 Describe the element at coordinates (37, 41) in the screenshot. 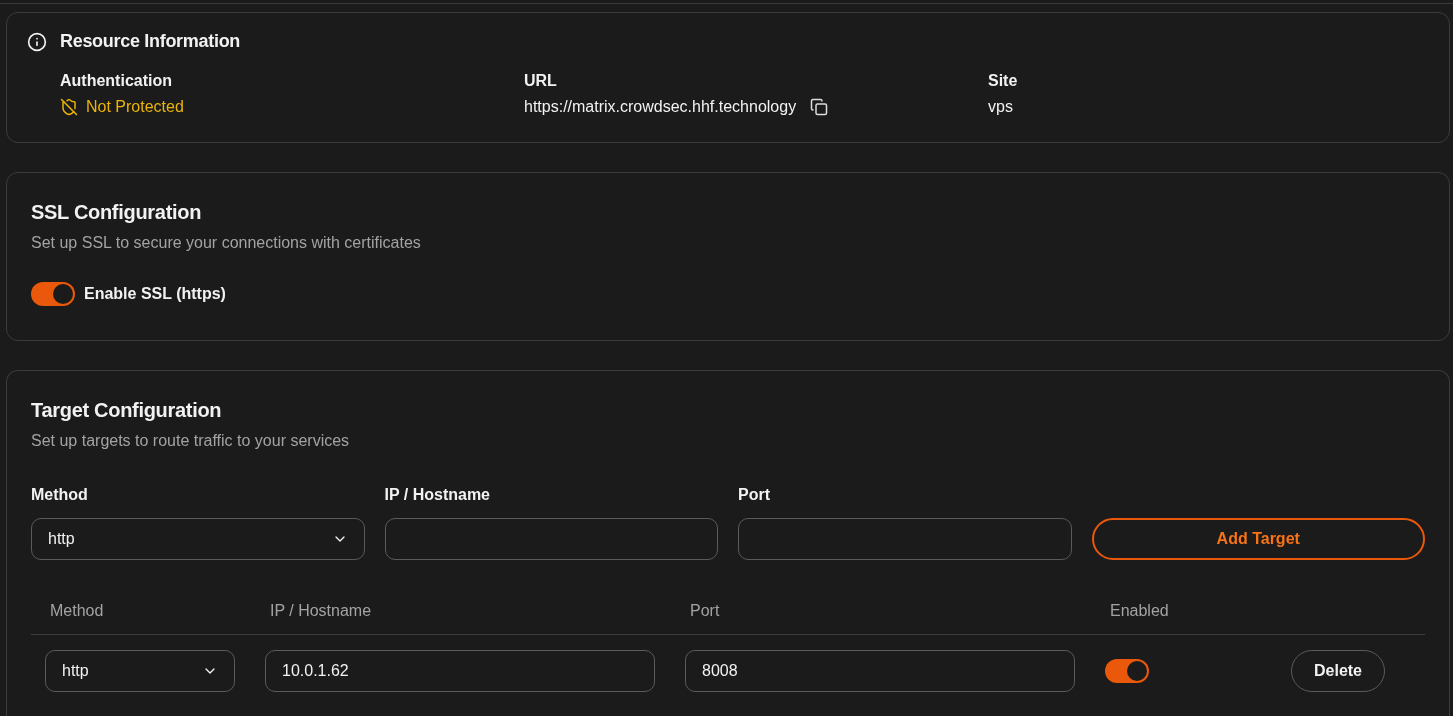

I see `info-icon` at that location.